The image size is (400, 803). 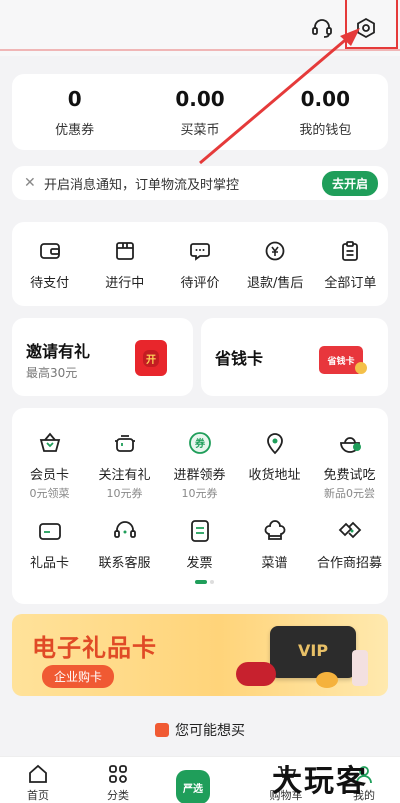 I want to click on order-label: 进行中, so click(x=125, y=283).